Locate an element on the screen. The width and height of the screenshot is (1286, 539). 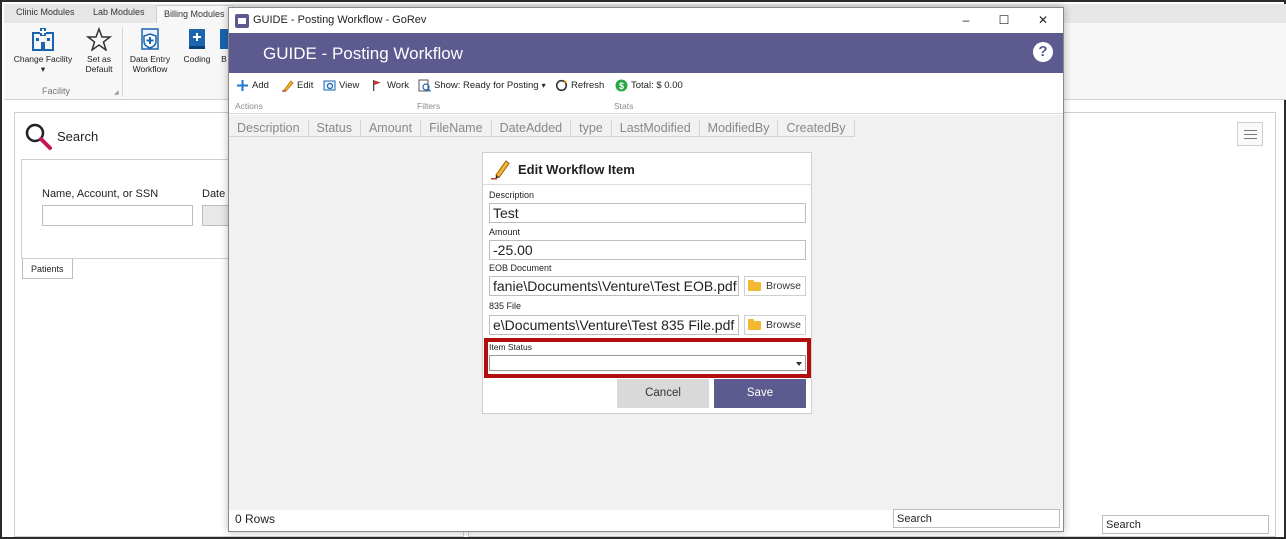
save-button: Save is located at coordinates (760, 393).